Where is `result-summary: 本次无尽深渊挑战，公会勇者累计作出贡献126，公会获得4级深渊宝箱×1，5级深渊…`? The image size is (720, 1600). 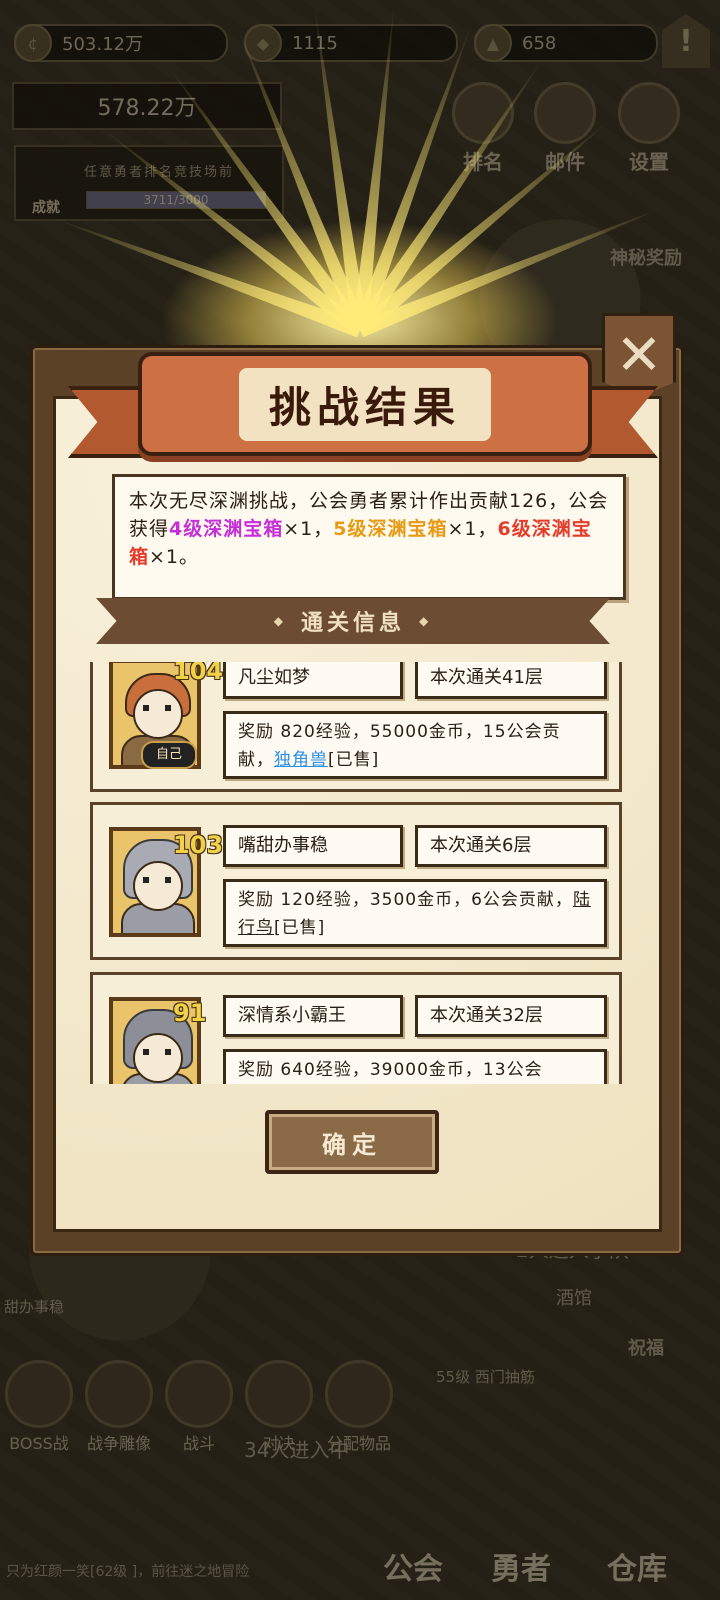 result-summary: 本次无尽深渊挑战，公会勇者累计作出贡献126，公会获得4级深渊宝箱×1，5级深渊… is located at coordinates (369, 537).